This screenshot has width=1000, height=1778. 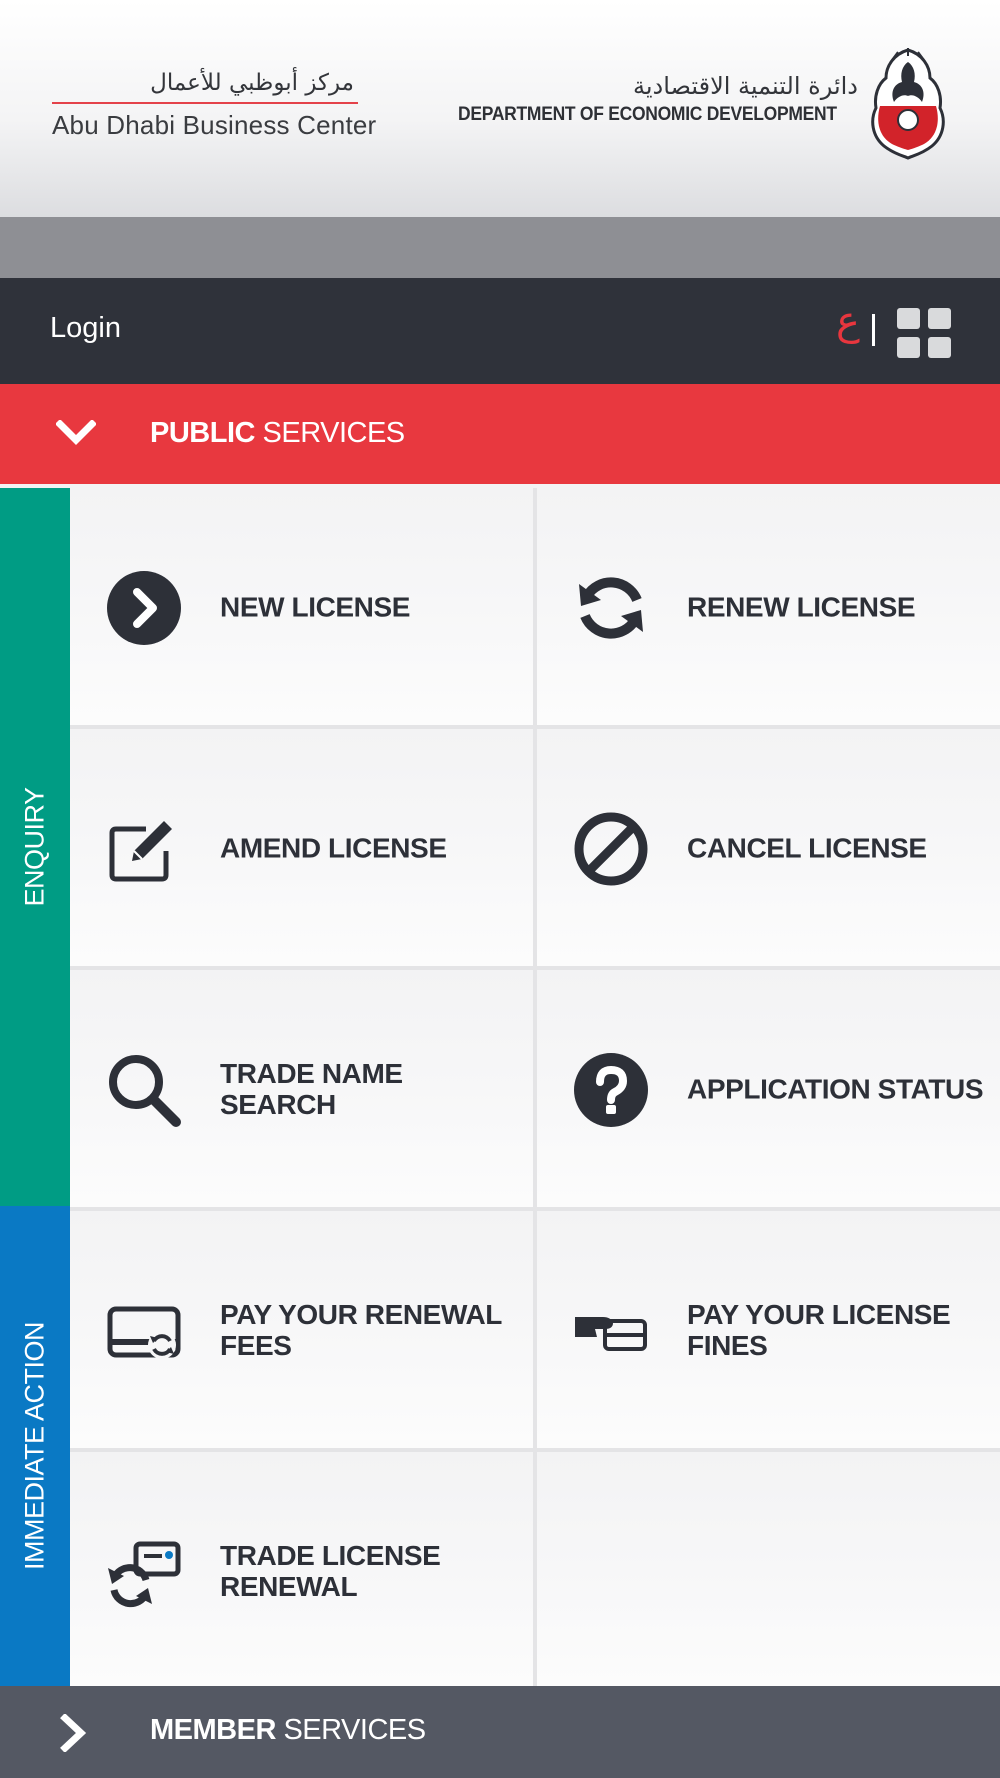 What do you see at coordinates (768, 1570) in the screenshot?
I see `tile-empty` at bounding box center [768, 1570].